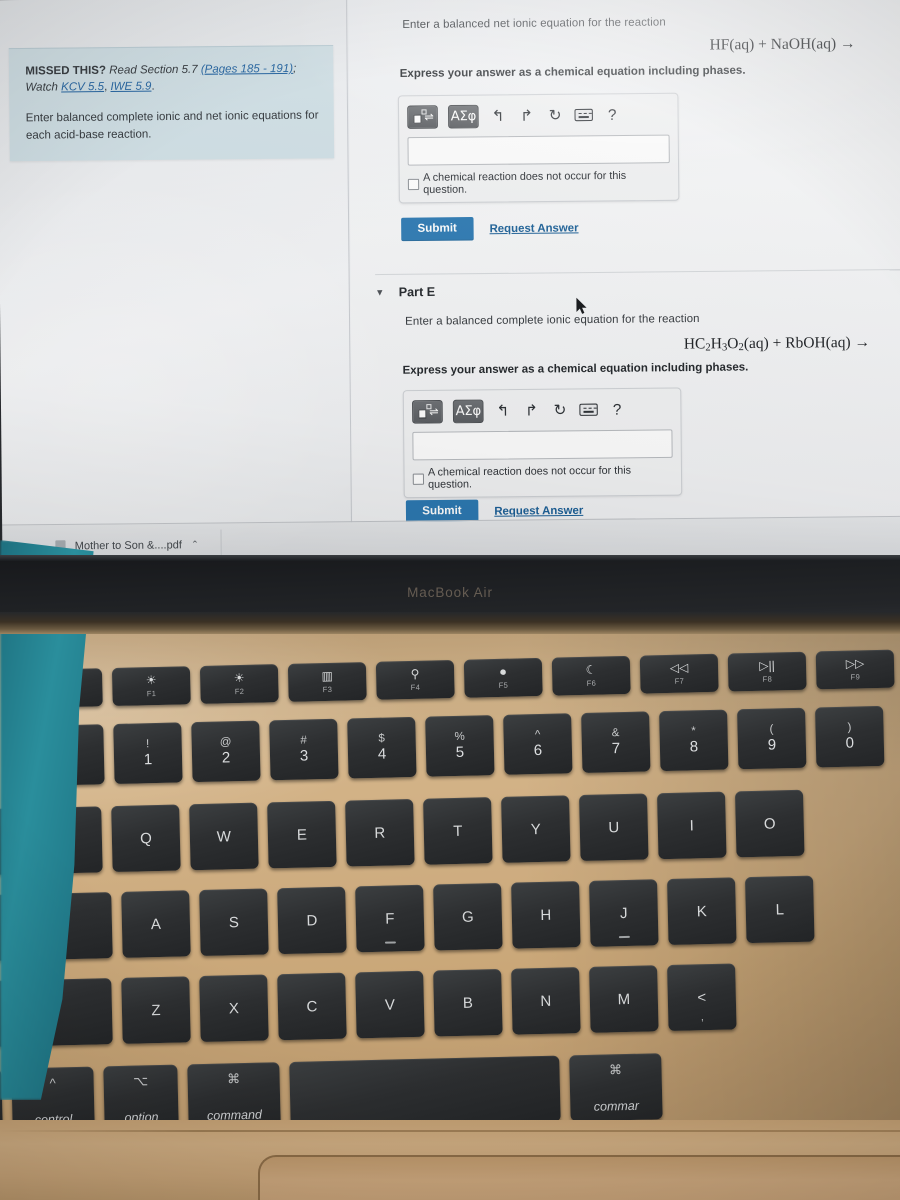  I want to click on key-key-u: U, so click(614, 827).